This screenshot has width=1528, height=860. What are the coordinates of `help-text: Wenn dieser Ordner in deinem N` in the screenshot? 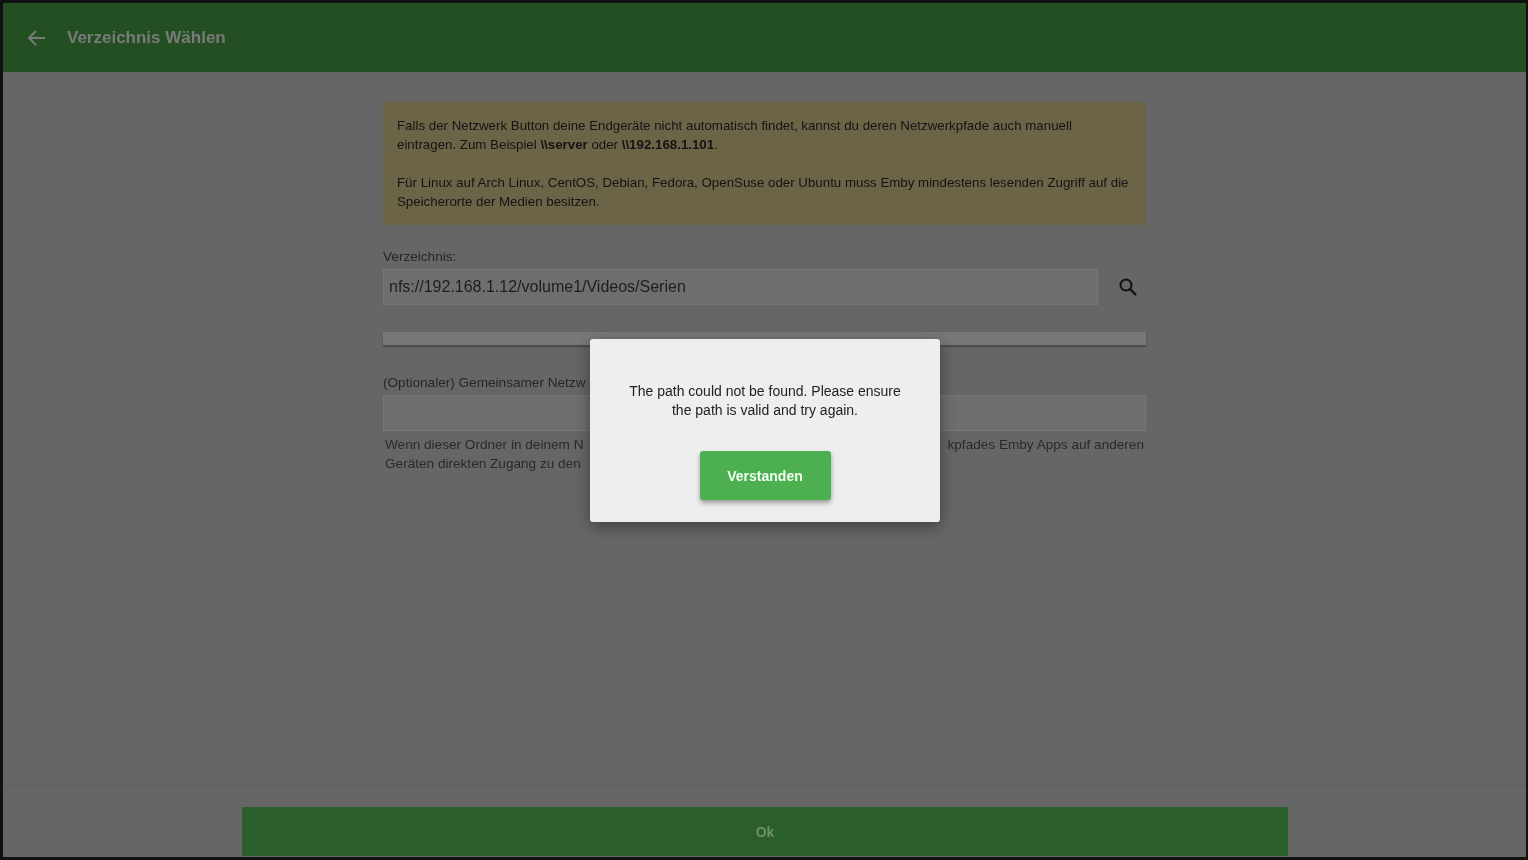 It's located at (484, 445).